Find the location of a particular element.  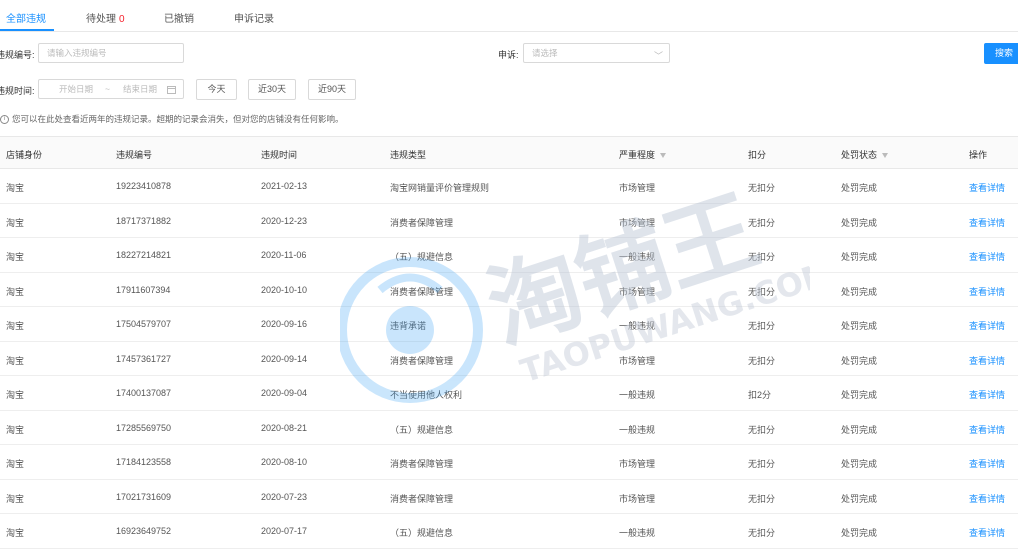

tab-all-violations: 全部违规 is located at coordinates (26, 17).